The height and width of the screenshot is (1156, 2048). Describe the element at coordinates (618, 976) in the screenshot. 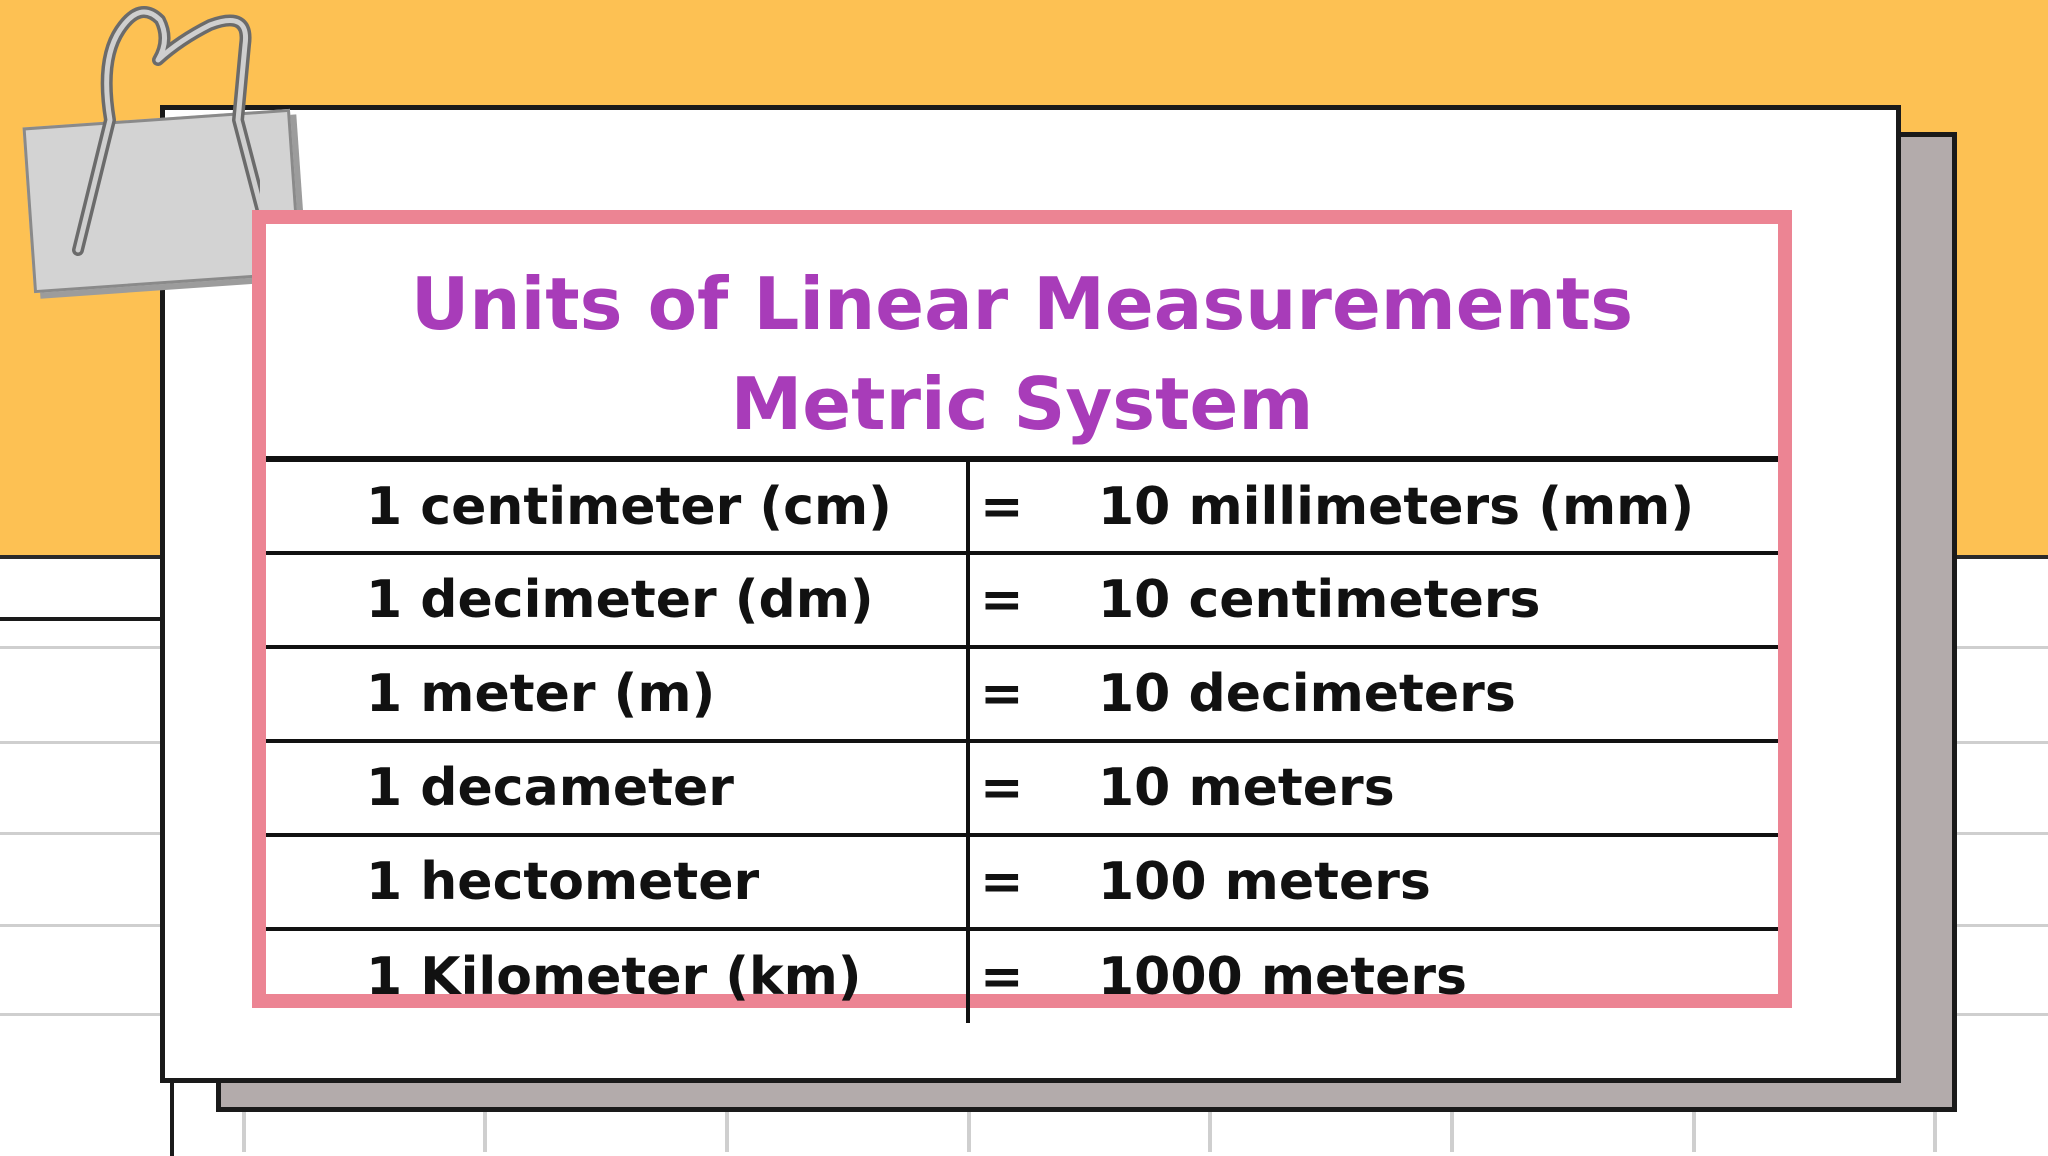

I see `unit-cell: 1 Kilometer (km)` at that location.